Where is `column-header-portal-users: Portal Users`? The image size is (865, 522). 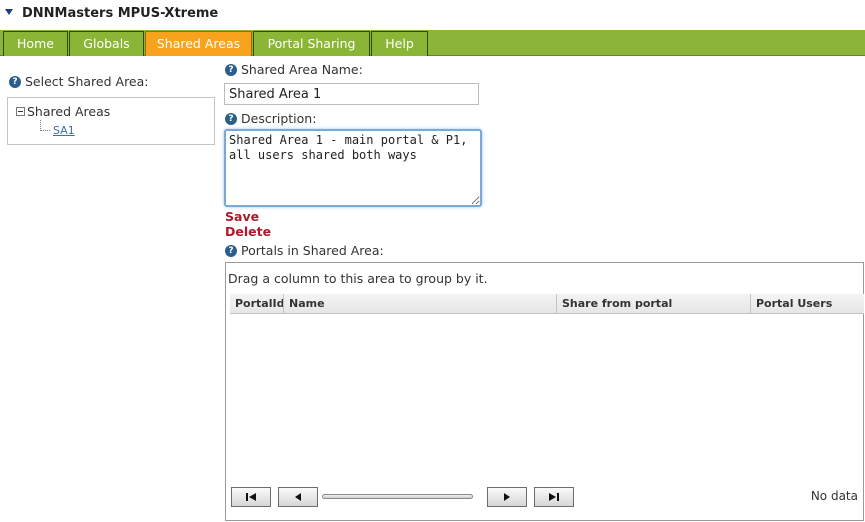 column-header-portal-users: Portal Users is located at coordinates (807, 304).